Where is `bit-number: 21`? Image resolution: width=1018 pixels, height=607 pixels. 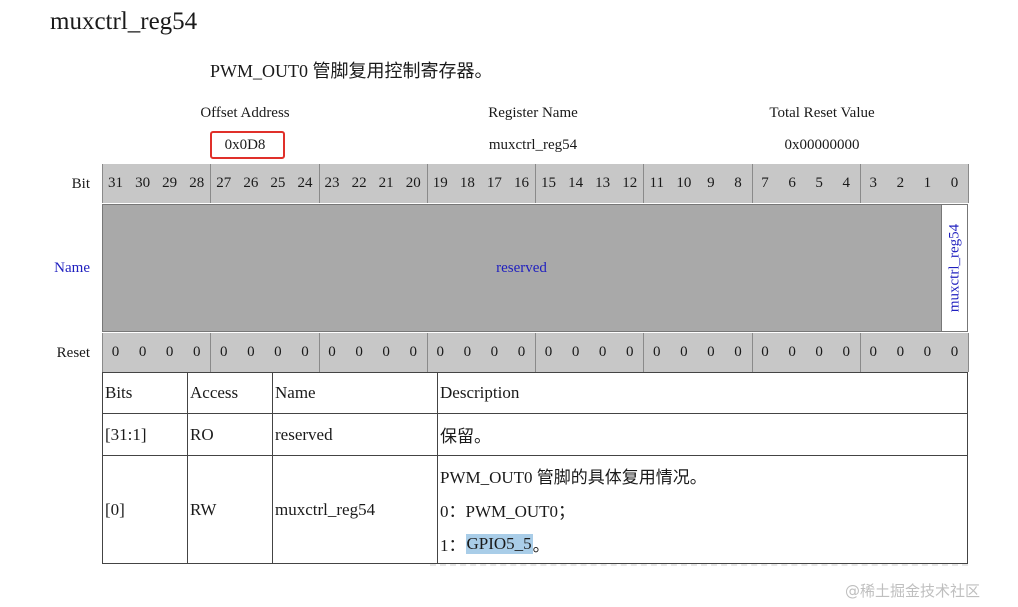
bit-number: 21 is located at coordinates (386, 183).